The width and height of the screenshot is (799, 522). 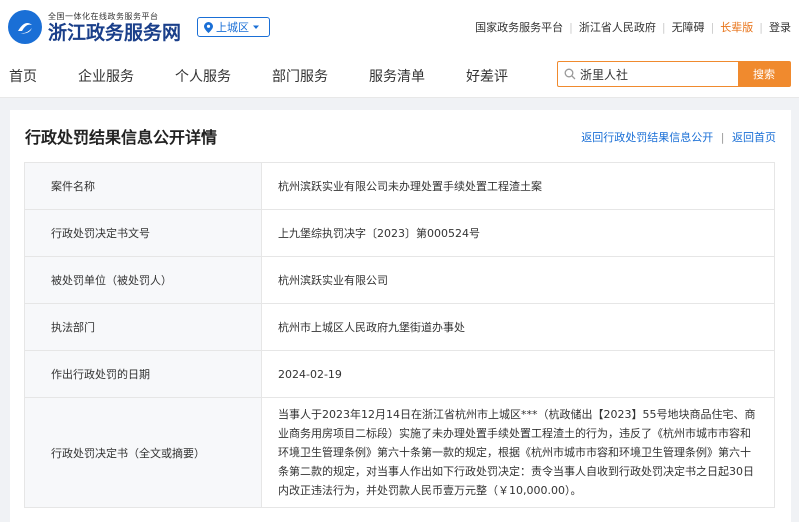 I want to click on link-elder-mode: 长辈版, so click(x=736, y=27).